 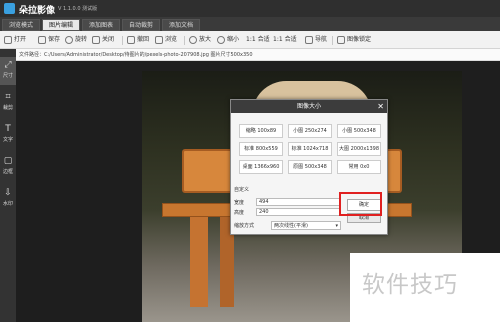 What do you see at coordinates (242, 190) in the screenshot?
I see `custom-group-label: 自定义` at bounding box center [242, 190].